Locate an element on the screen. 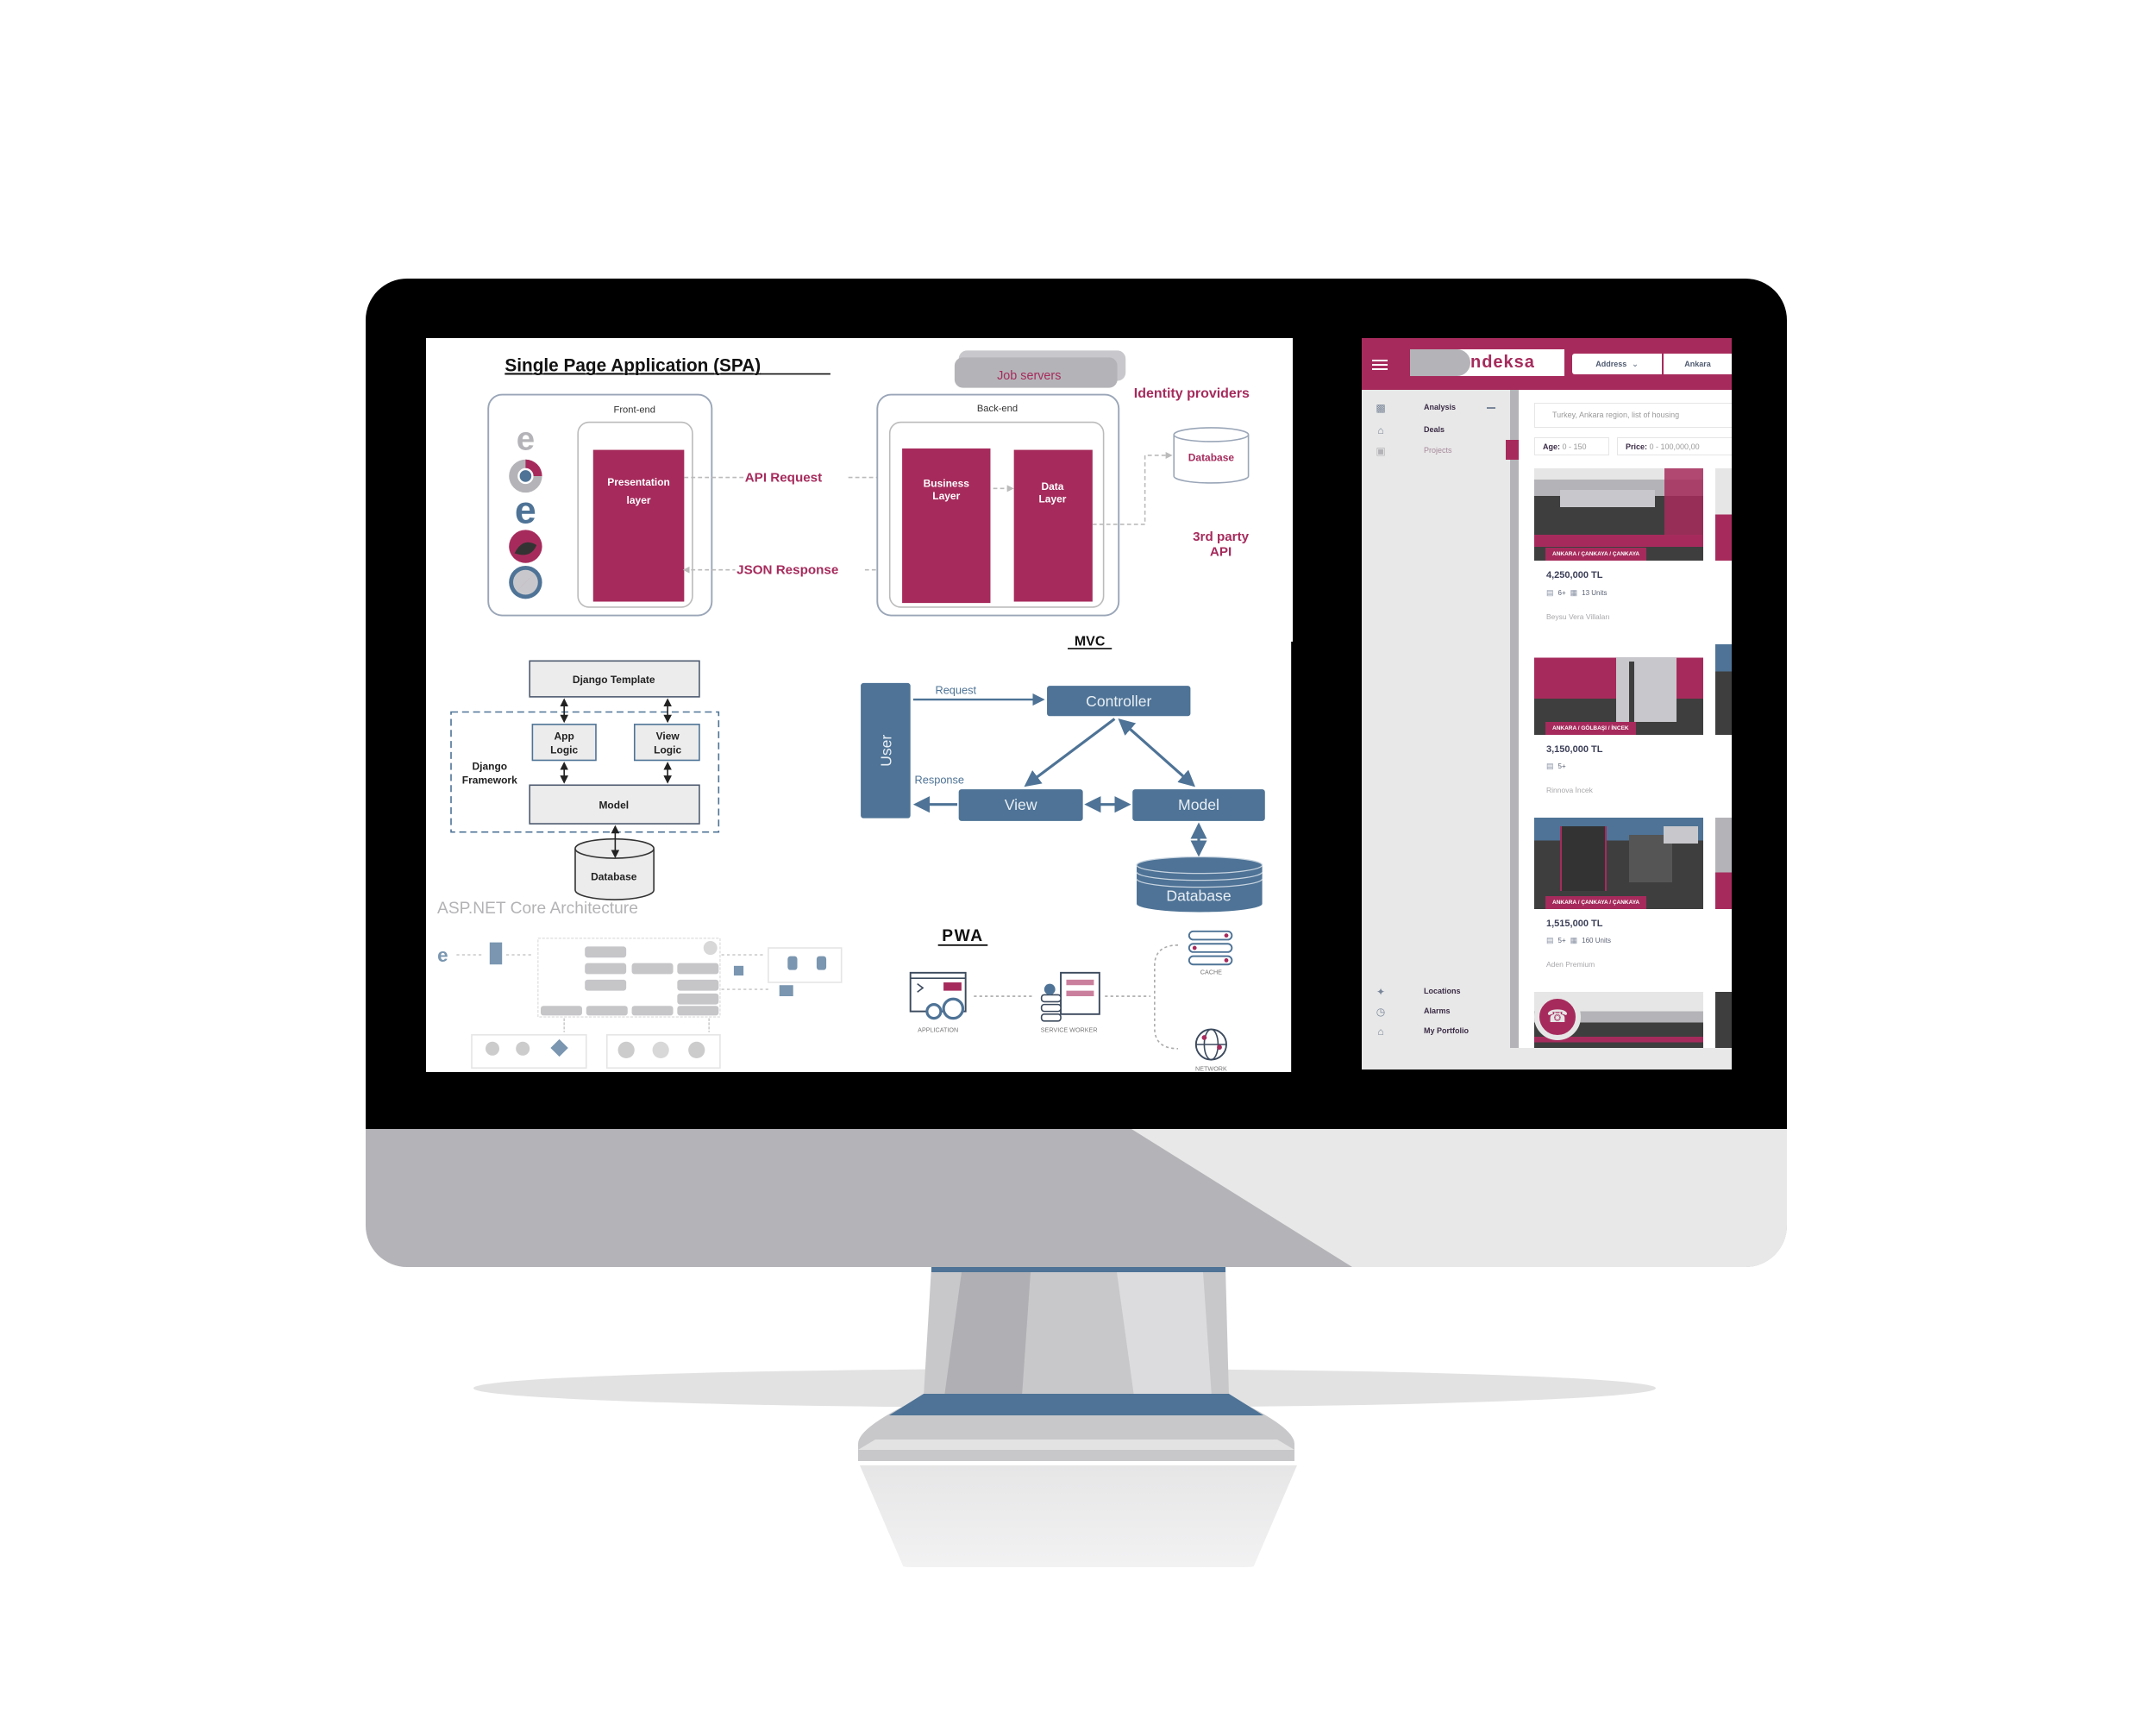  filter-age: Age: 0 - 150 is located at coordinates (1571, 446).